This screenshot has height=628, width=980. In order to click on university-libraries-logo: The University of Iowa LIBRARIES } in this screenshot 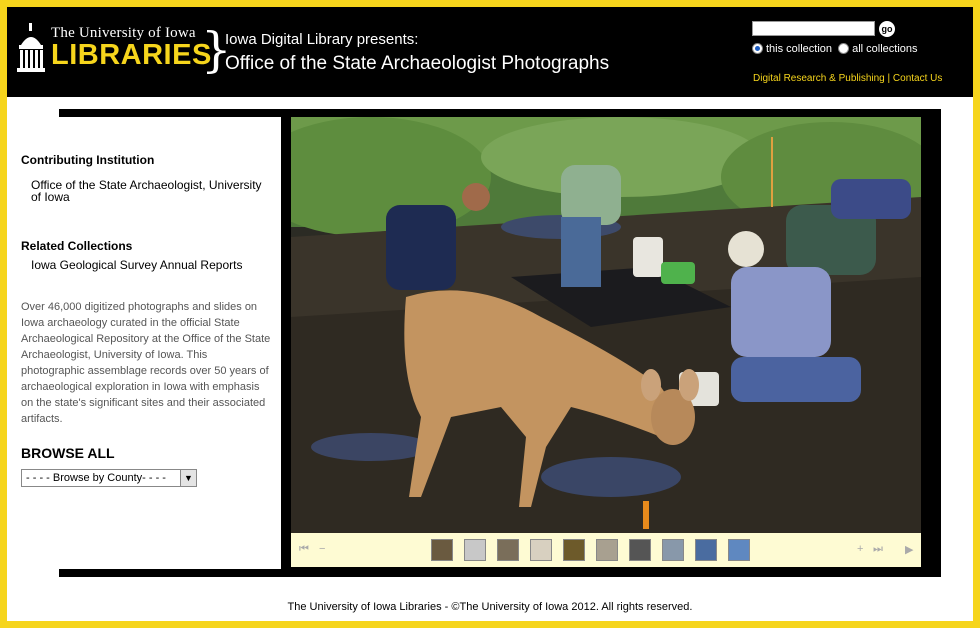, I will do `click(123, 52)`.